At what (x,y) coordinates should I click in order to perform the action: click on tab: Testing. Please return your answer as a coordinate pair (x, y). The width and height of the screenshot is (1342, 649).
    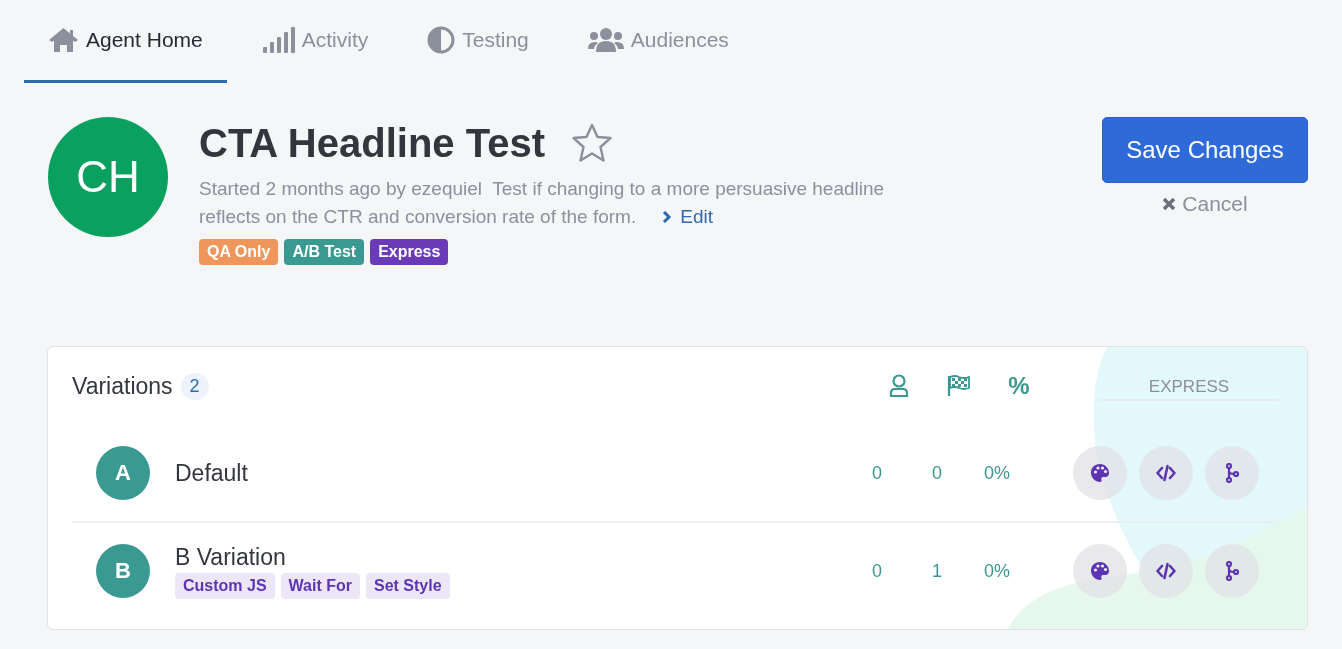
    Looking at the image, I should click on (478, 41).